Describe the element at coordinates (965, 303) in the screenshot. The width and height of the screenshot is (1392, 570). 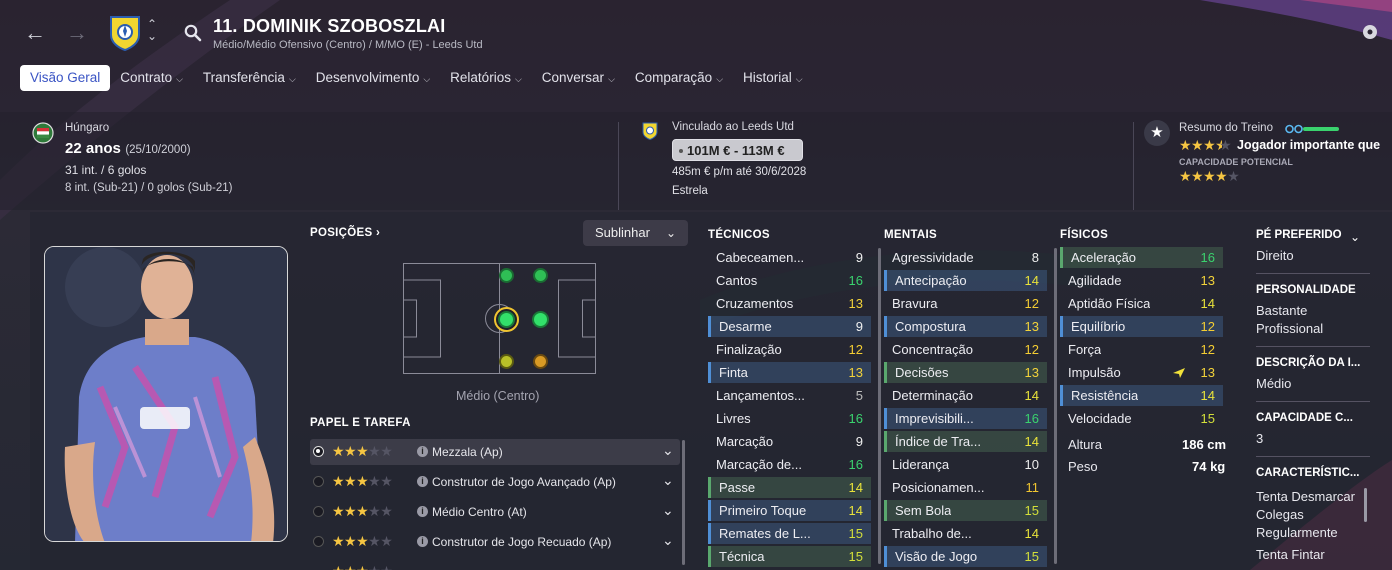
I see `attribute-row: Bravura 12` at that location.